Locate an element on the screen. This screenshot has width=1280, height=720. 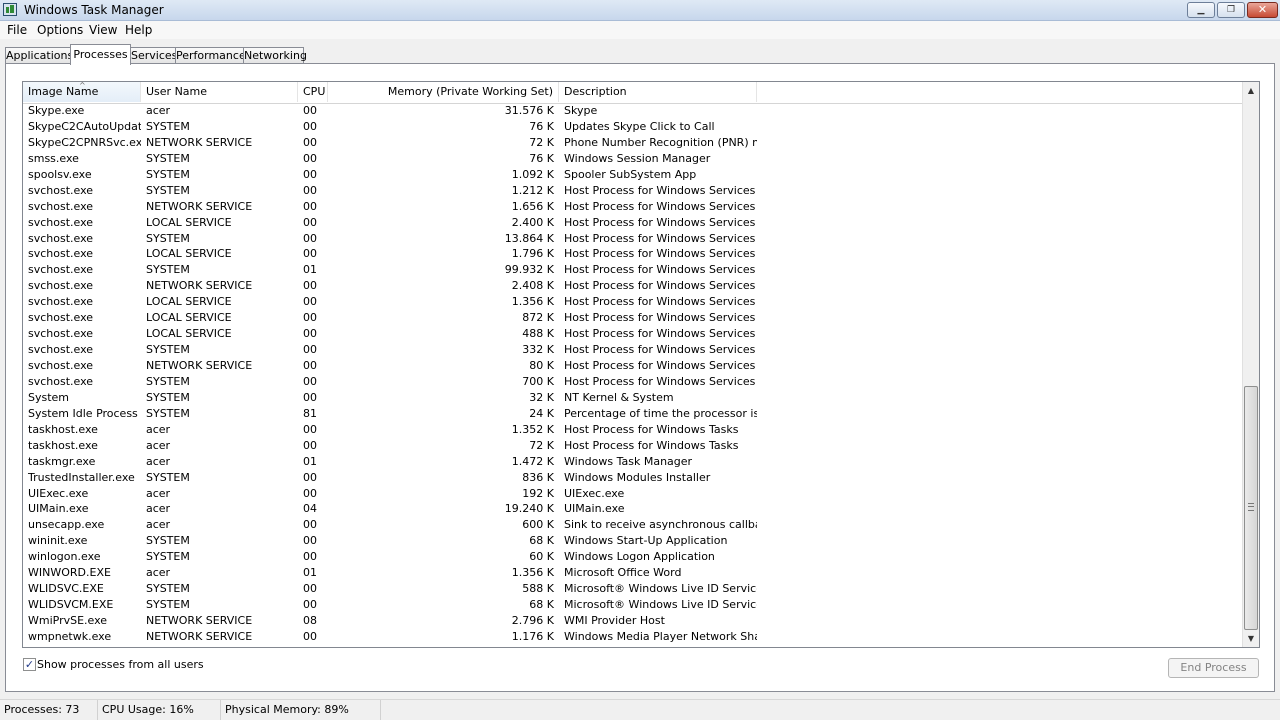
menu-file: File is located at coordinates (17, 30).